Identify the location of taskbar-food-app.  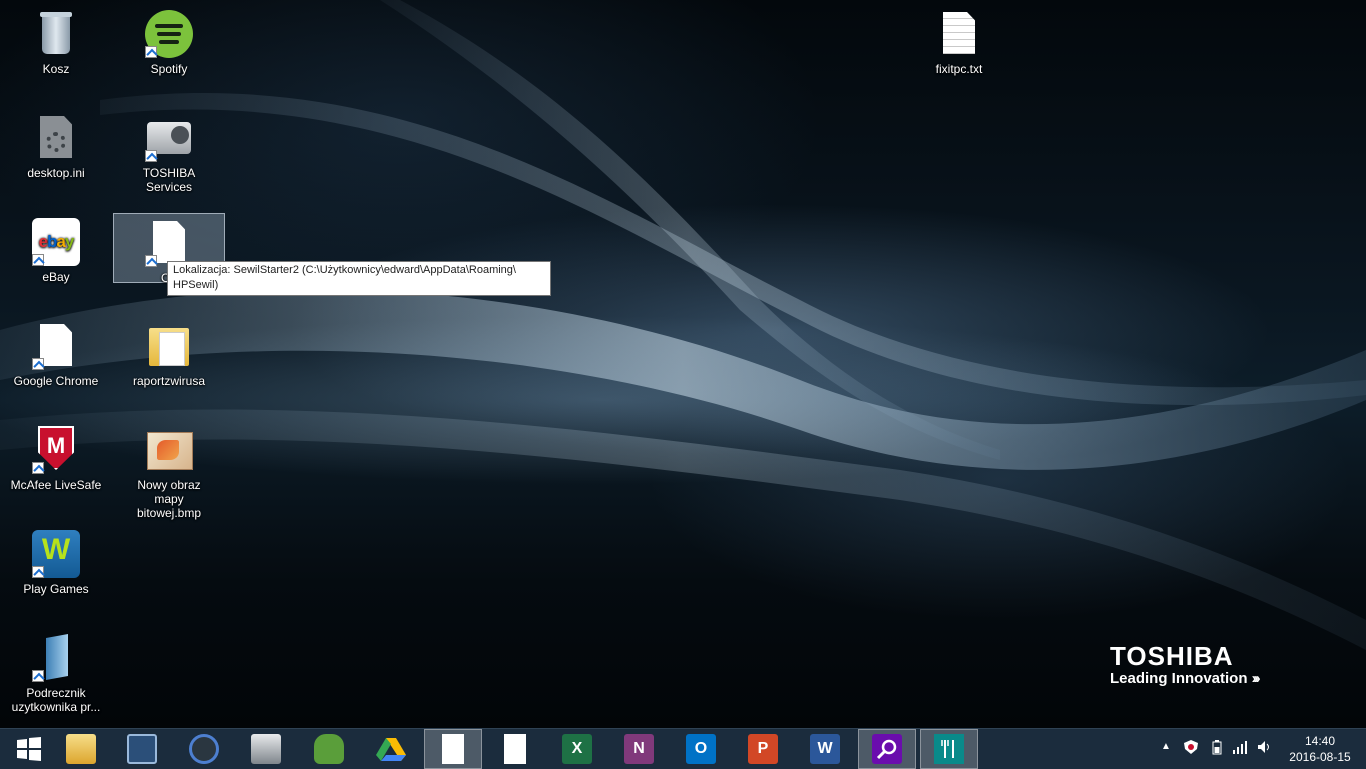
(949, 749).